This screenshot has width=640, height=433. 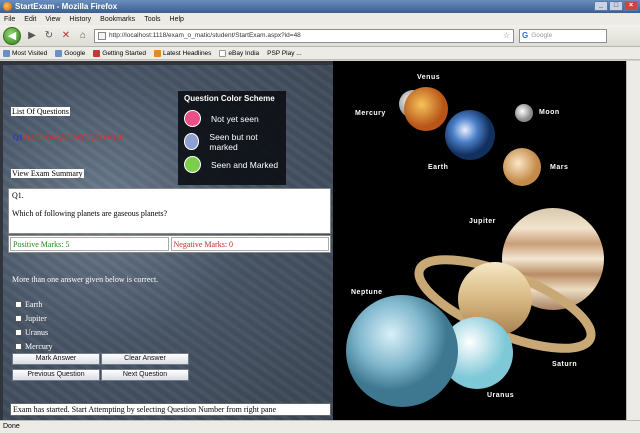 What do you see at coordinates (633, 240) in the screenshot?
I see `page-scrollbar` at bounding box center [633, 240].